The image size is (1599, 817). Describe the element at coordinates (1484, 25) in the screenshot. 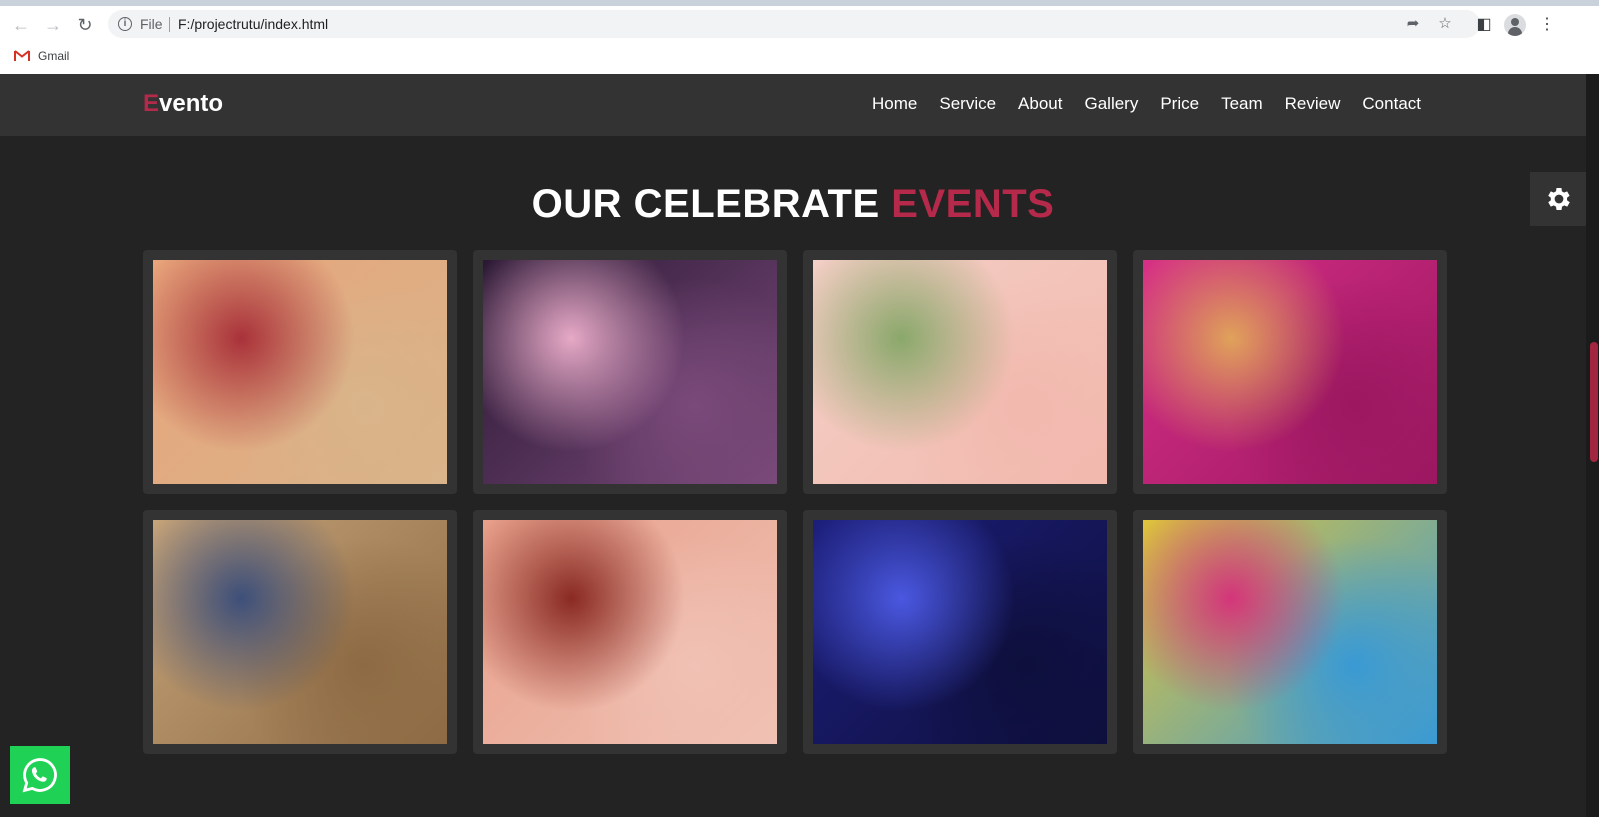

I see `side-panel-icon: ◧` at that location.